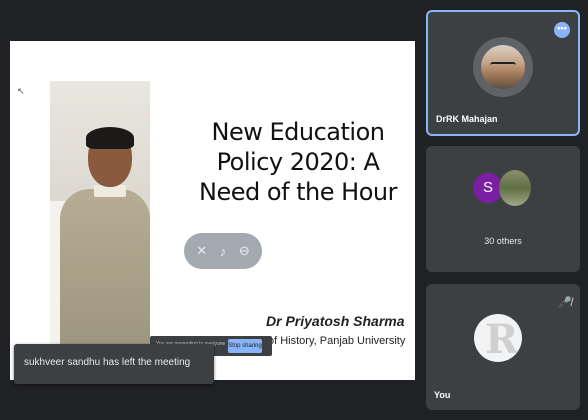 This screenshot has height=420, width=588. What do you see at coordinates (565, 303) in the screenshot?
I see `mic-off-icon: 🎤̸` at bounding box center [565, 303].